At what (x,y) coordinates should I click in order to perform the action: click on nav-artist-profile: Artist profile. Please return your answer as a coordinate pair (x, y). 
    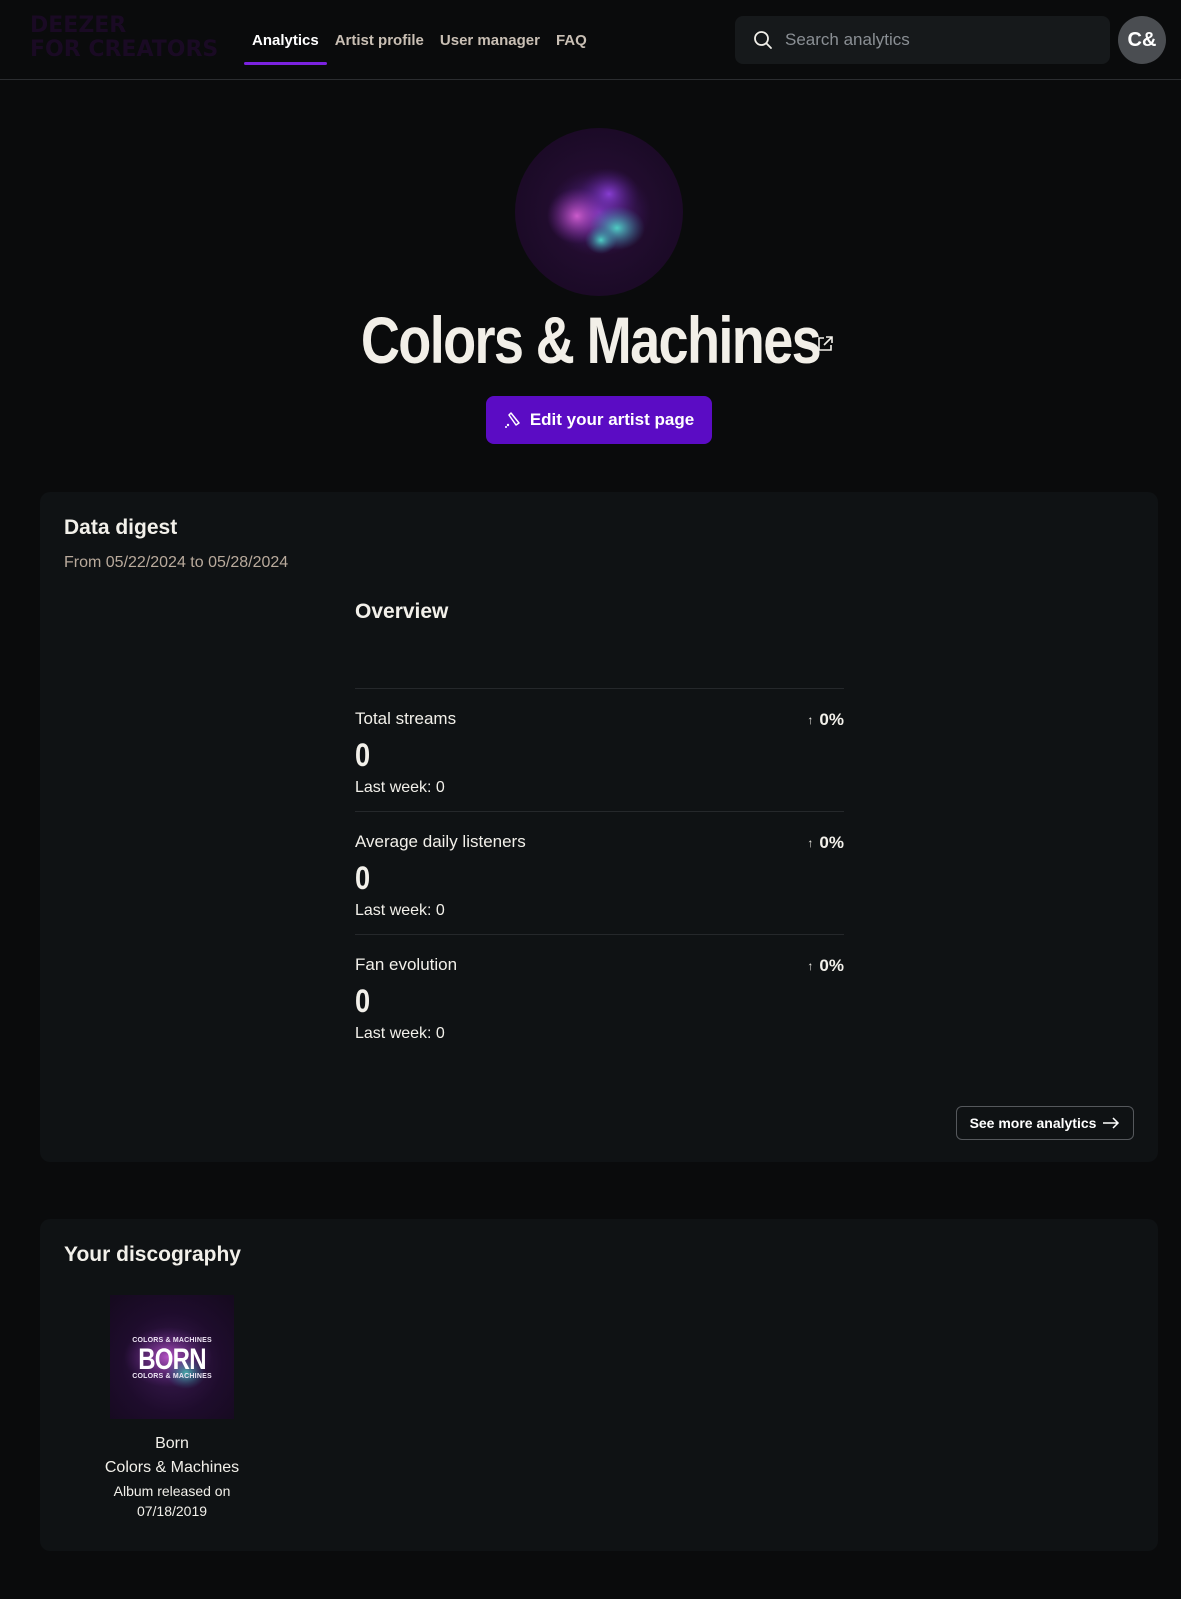
    Looking at the image, I should click on (379, 40).